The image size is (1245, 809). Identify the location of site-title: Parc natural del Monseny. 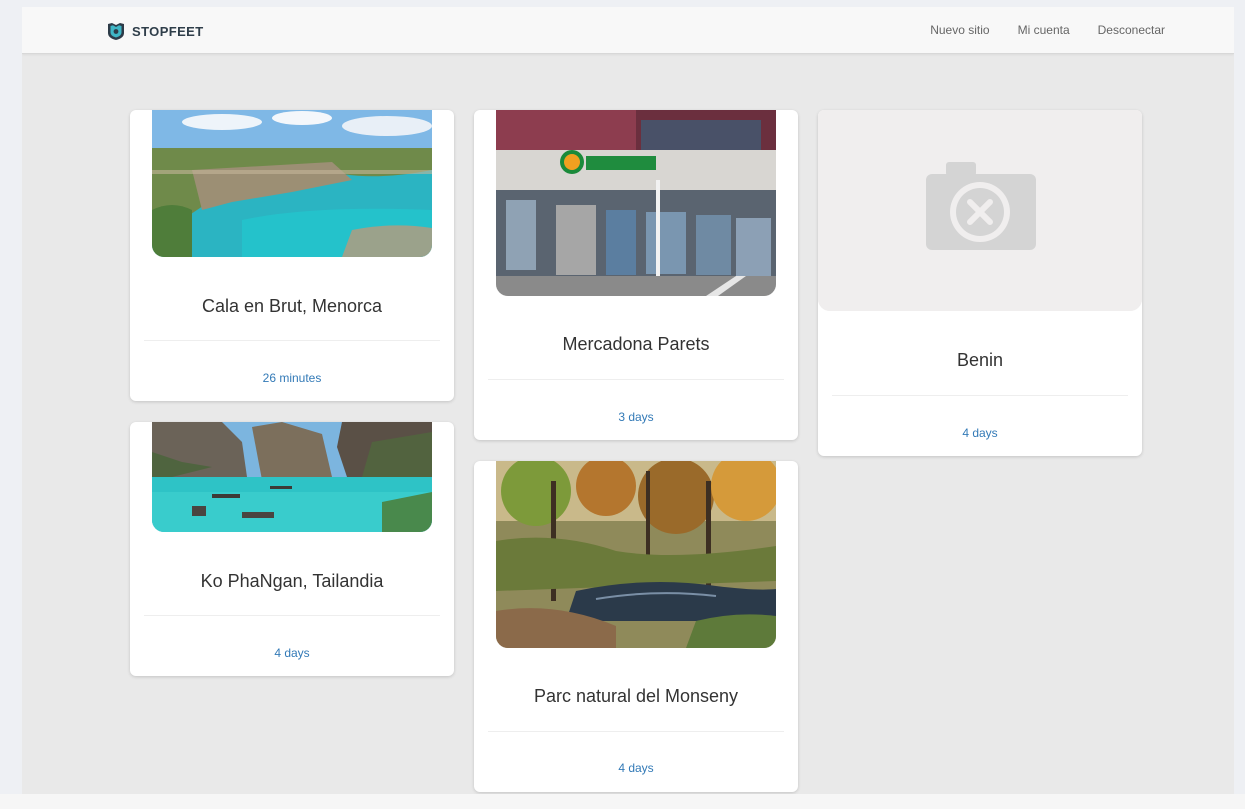
(636, 696).